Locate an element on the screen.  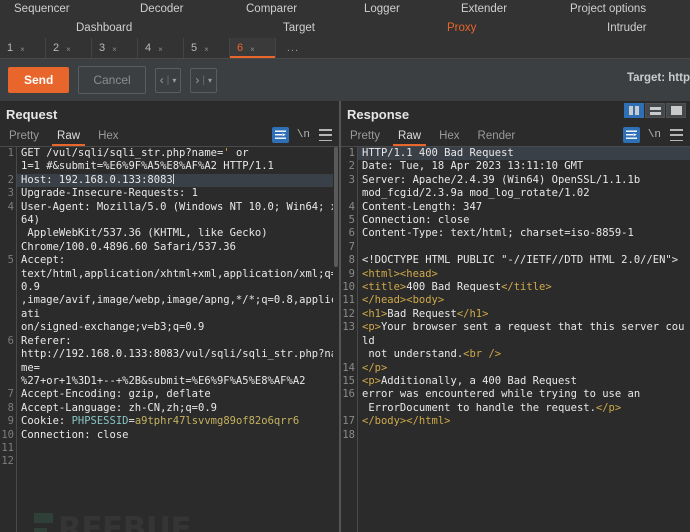
menu-item-dashboard: Dashboard is located at coordinates (104, 28).